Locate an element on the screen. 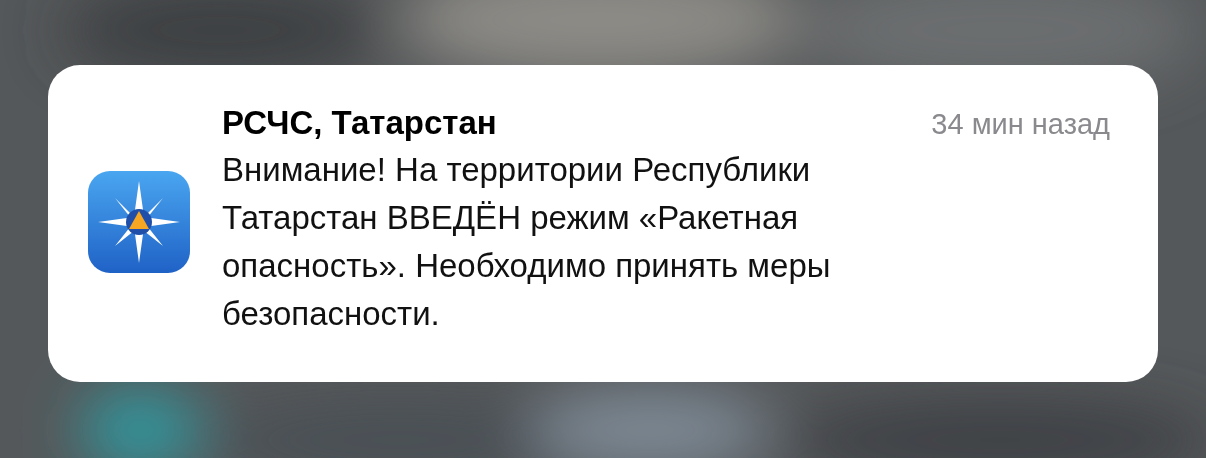 The width and height of the screenshot is (1206, 458). app-name: РСЧС, Татарстан is located at coordinates (359, 123).